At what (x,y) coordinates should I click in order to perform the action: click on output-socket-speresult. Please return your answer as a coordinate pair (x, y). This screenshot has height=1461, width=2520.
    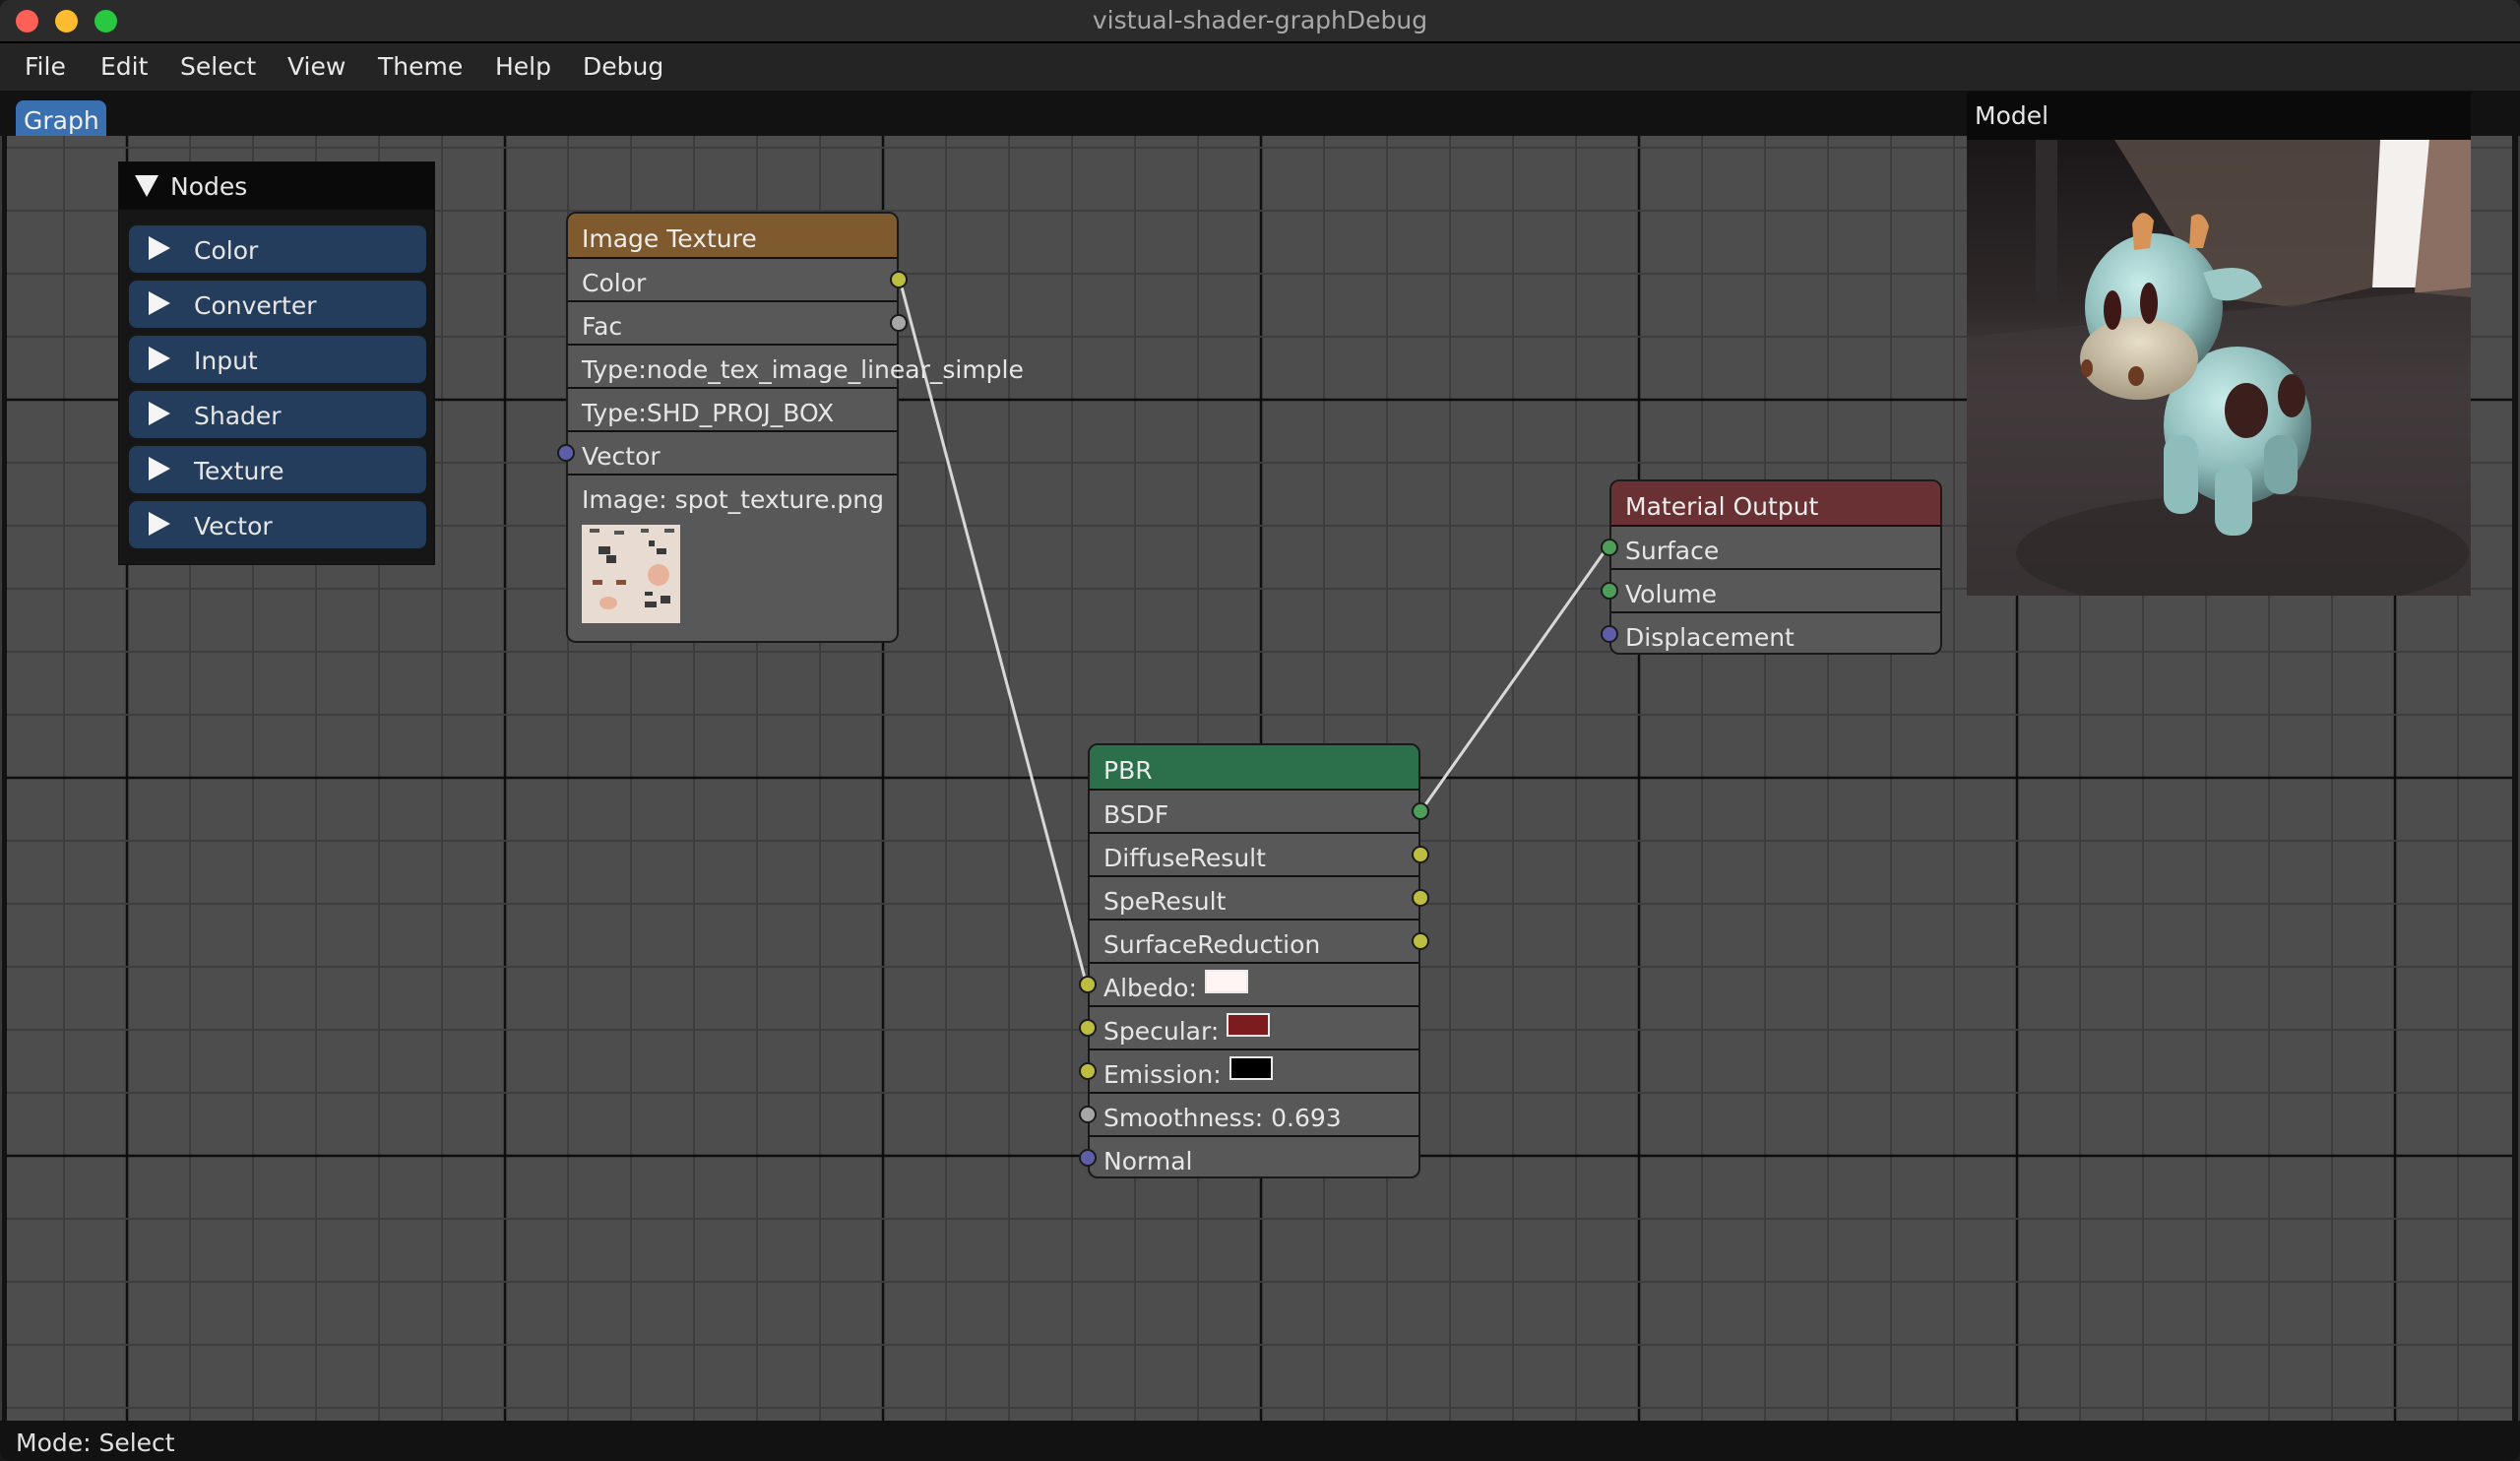
    Looking at the image, I should click on (1420, 898).